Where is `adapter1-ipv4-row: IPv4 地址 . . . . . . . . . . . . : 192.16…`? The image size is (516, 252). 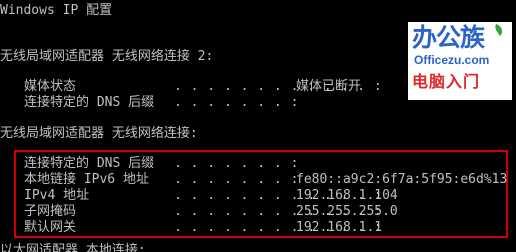 adapter1-ipv4-row: IPv4 地址 . . . . . . . . . . . . : 192.16… is located at coordinates (211, 196).